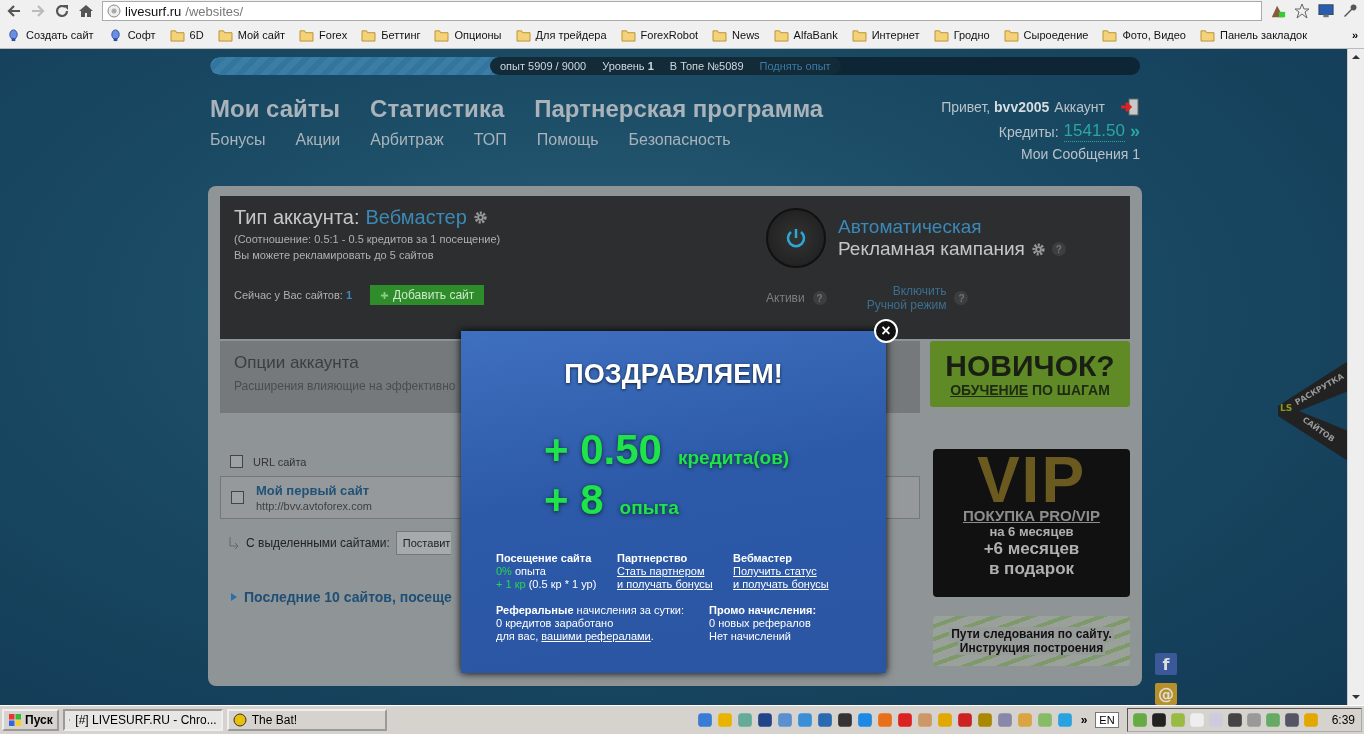 This screenshot has height=734, width=1364. Describe the element at coordinates (543, 66) in the screenshot. I see `experience-text: опыт 5909 / 9000` at that location.